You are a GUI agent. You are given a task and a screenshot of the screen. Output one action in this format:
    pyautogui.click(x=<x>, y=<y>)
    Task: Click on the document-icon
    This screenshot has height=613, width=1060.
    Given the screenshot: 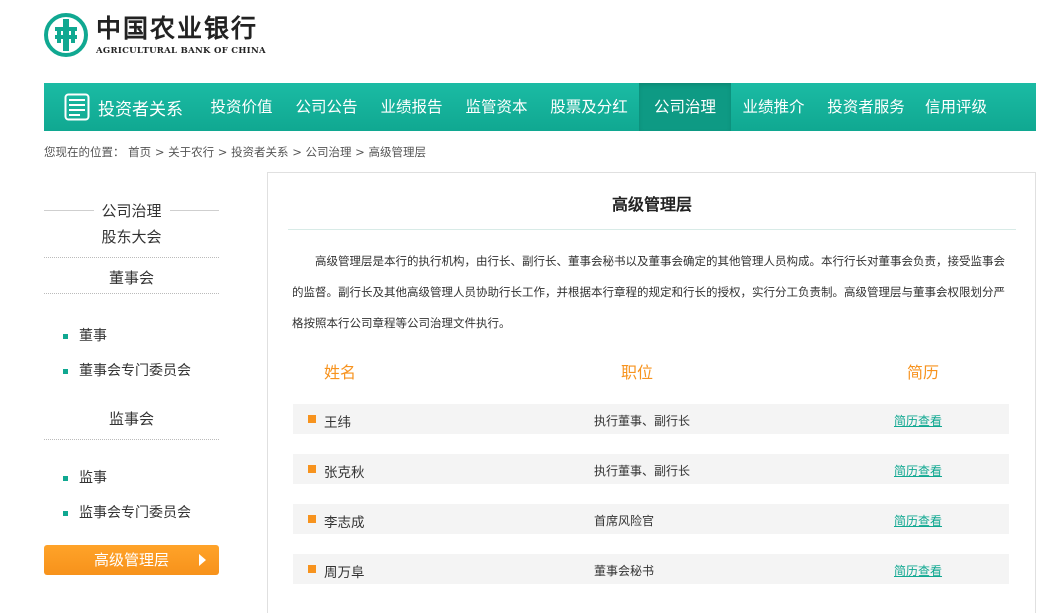 What is the action you would take?
    pyautogui.click(x=77, y=107)
    